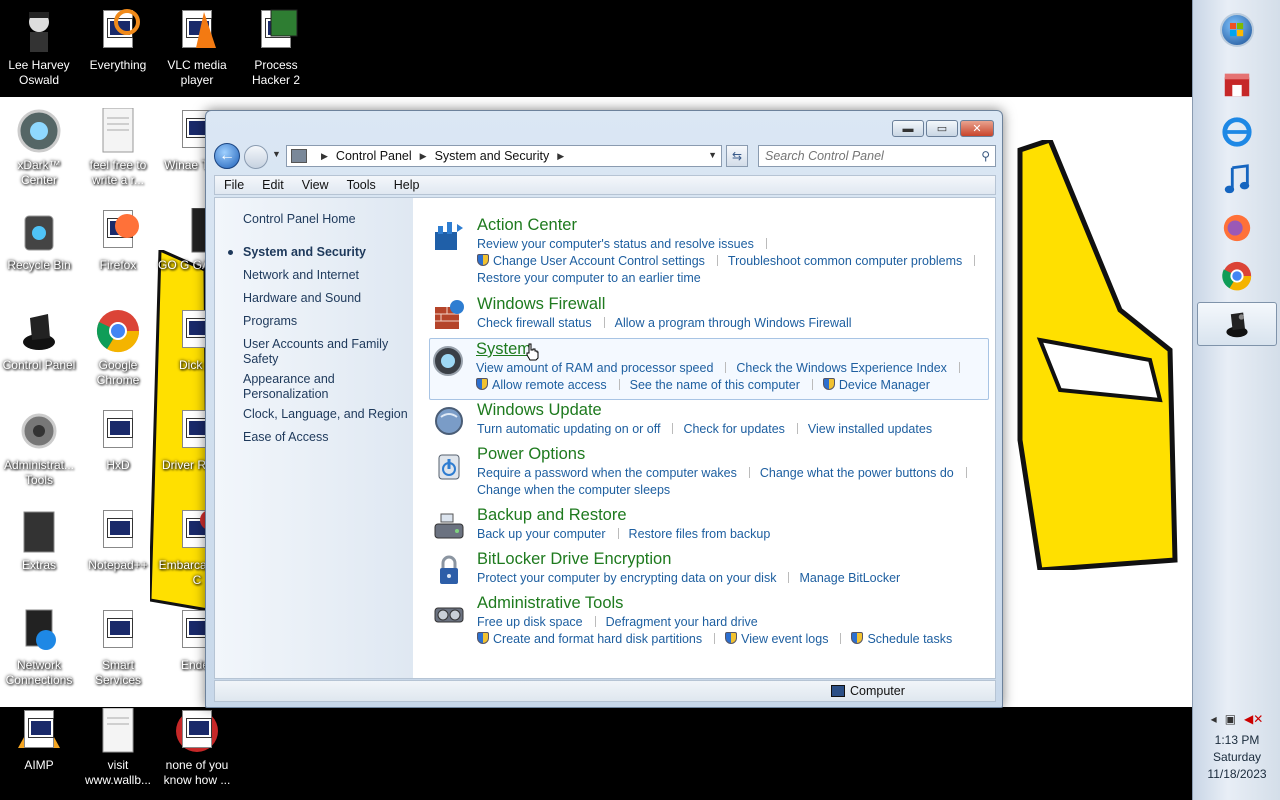  I want to click on link-restore-computer: Restore your computer to an earlier time, so click(589, 278).